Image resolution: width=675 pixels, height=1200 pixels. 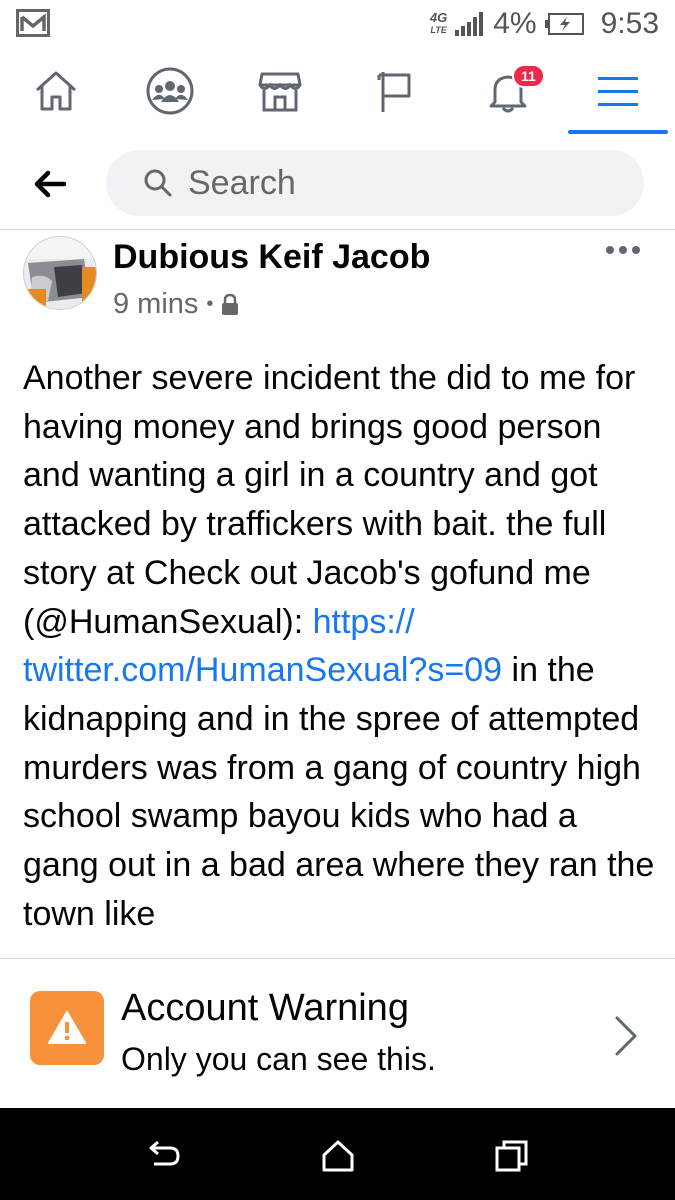 I want to click on more-options-icon, so click(x=623, y=250).